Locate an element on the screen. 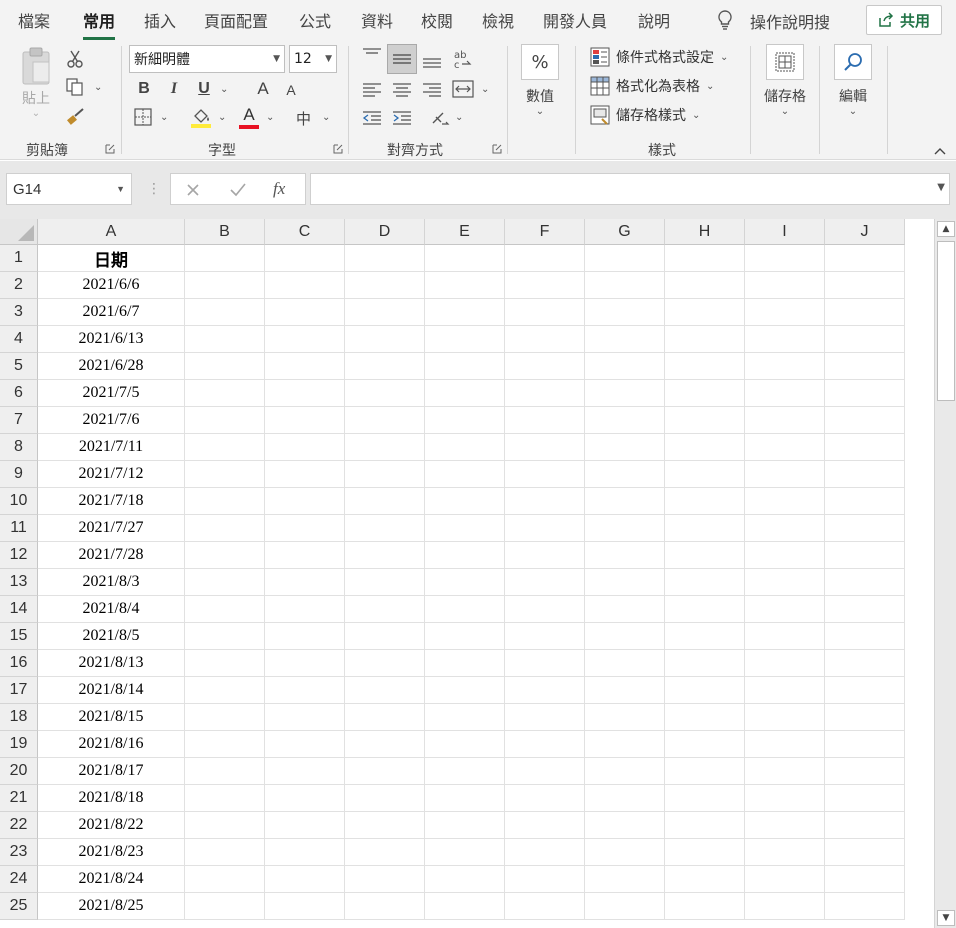 The width and height of the screenshot is (956, 928). column-header-g: G is located at coordinates (625, 232).